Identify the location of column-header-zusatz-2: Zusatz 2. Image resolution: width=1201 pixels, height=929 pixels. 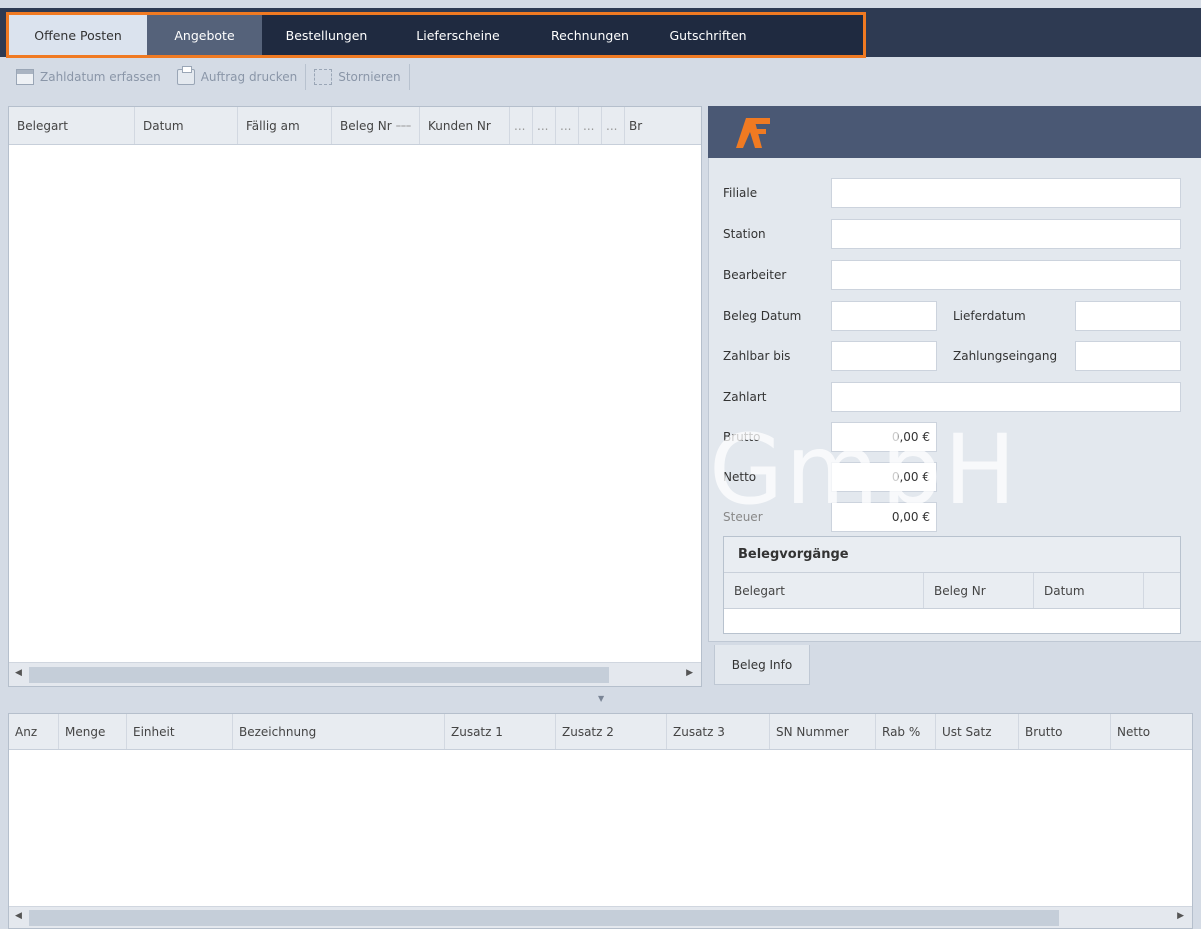
(611, 731).